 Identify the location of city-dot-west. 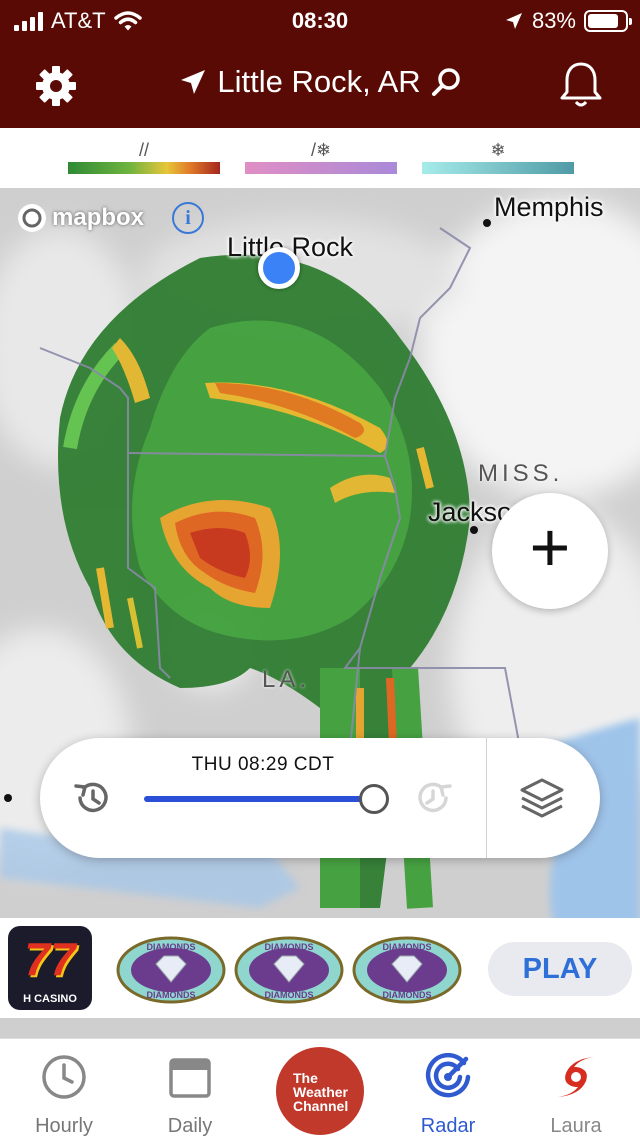
(8, 798).